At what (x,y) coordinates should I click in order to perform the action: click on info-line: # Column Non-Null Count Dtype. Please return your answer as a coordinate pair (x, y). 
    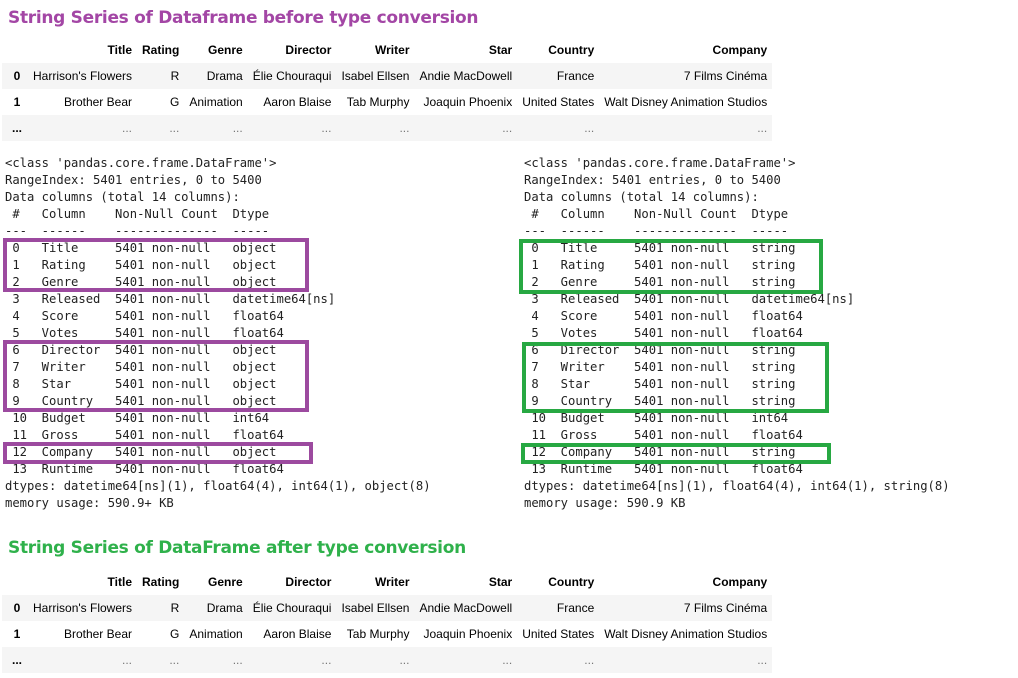
    Looking at the image, I should click on (137, 214).